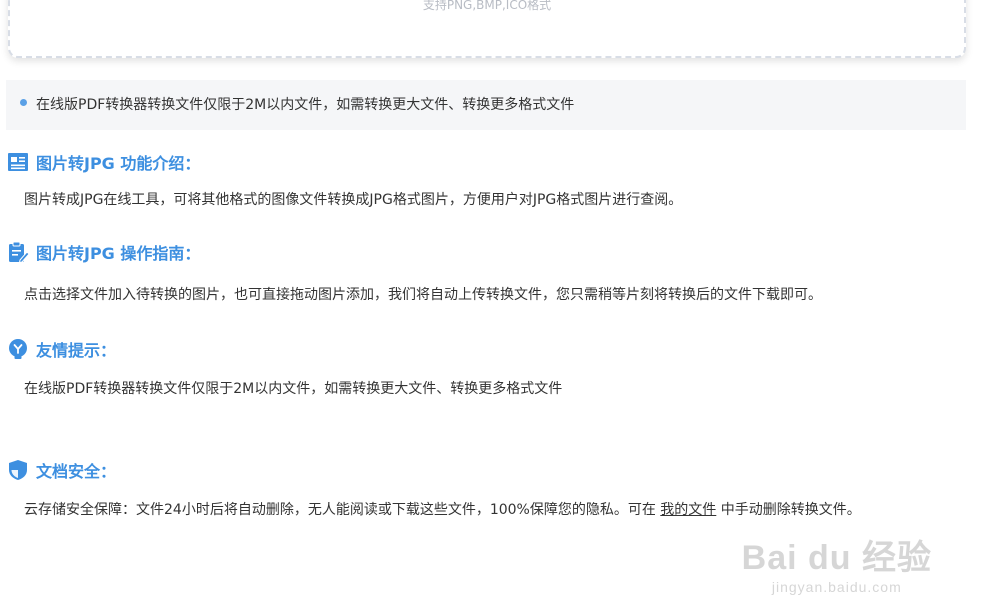  What do you see at coordinates (23, 102) in the screenshot?
I see `bullet-dot-icon` at bounding box center [23, 102].